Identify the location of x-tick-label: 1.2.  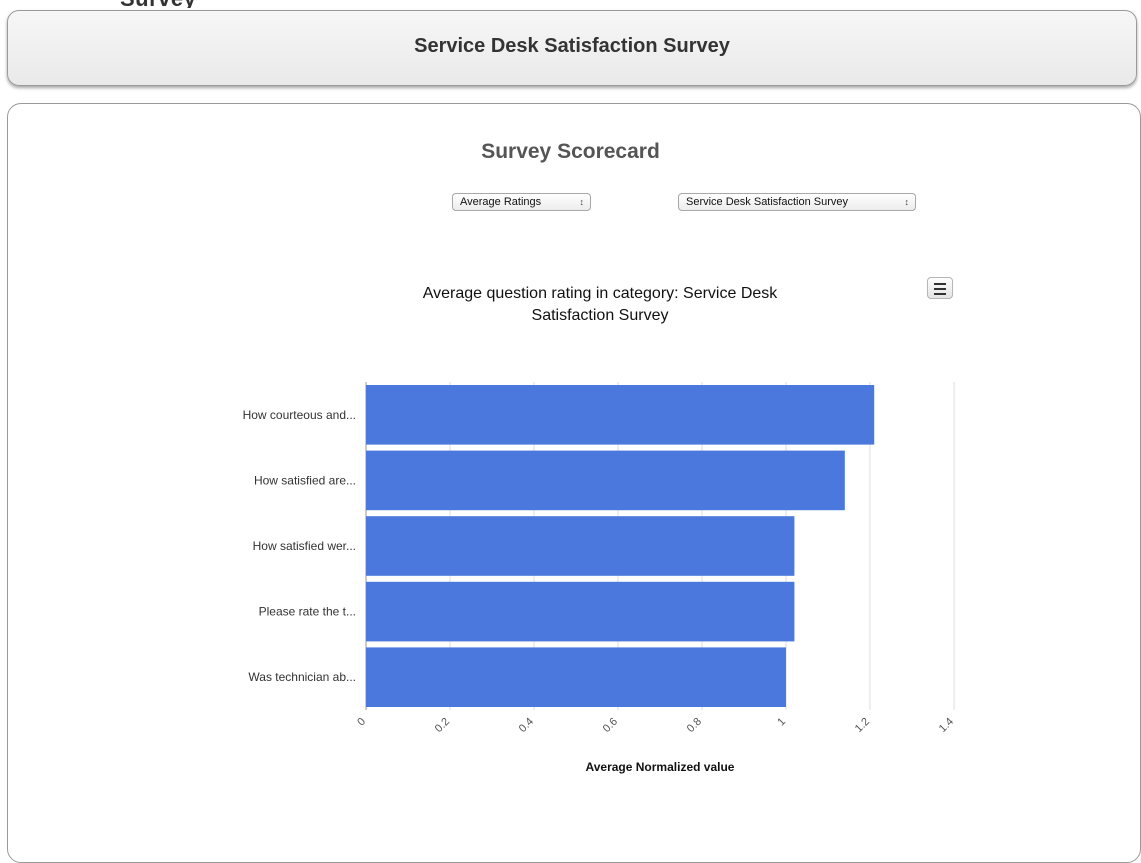
(862, 725).